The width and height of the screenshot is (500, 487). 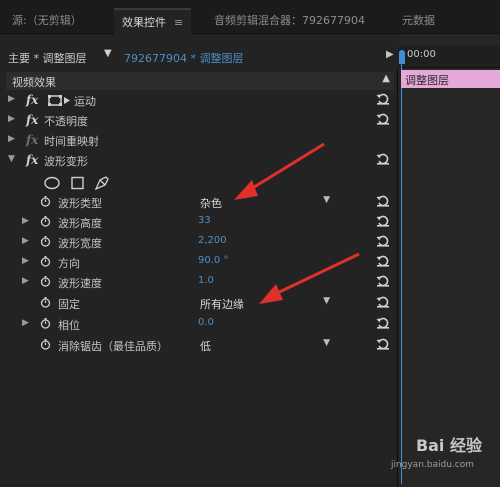 I want to click on play-icon: ▶, so click(x=390, y=54).